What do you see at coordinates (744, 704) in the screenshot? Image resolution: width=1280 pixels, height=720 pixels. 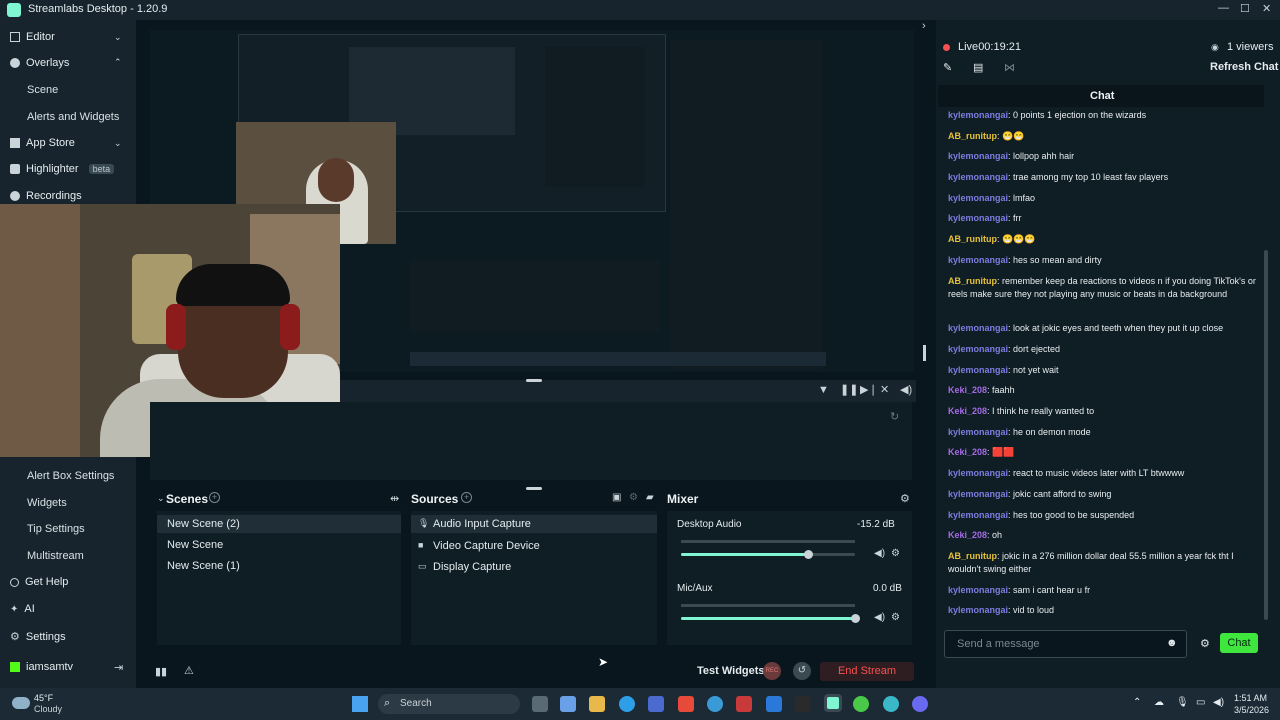 I see `mcafee-icon` at bounding box center [744, 704].